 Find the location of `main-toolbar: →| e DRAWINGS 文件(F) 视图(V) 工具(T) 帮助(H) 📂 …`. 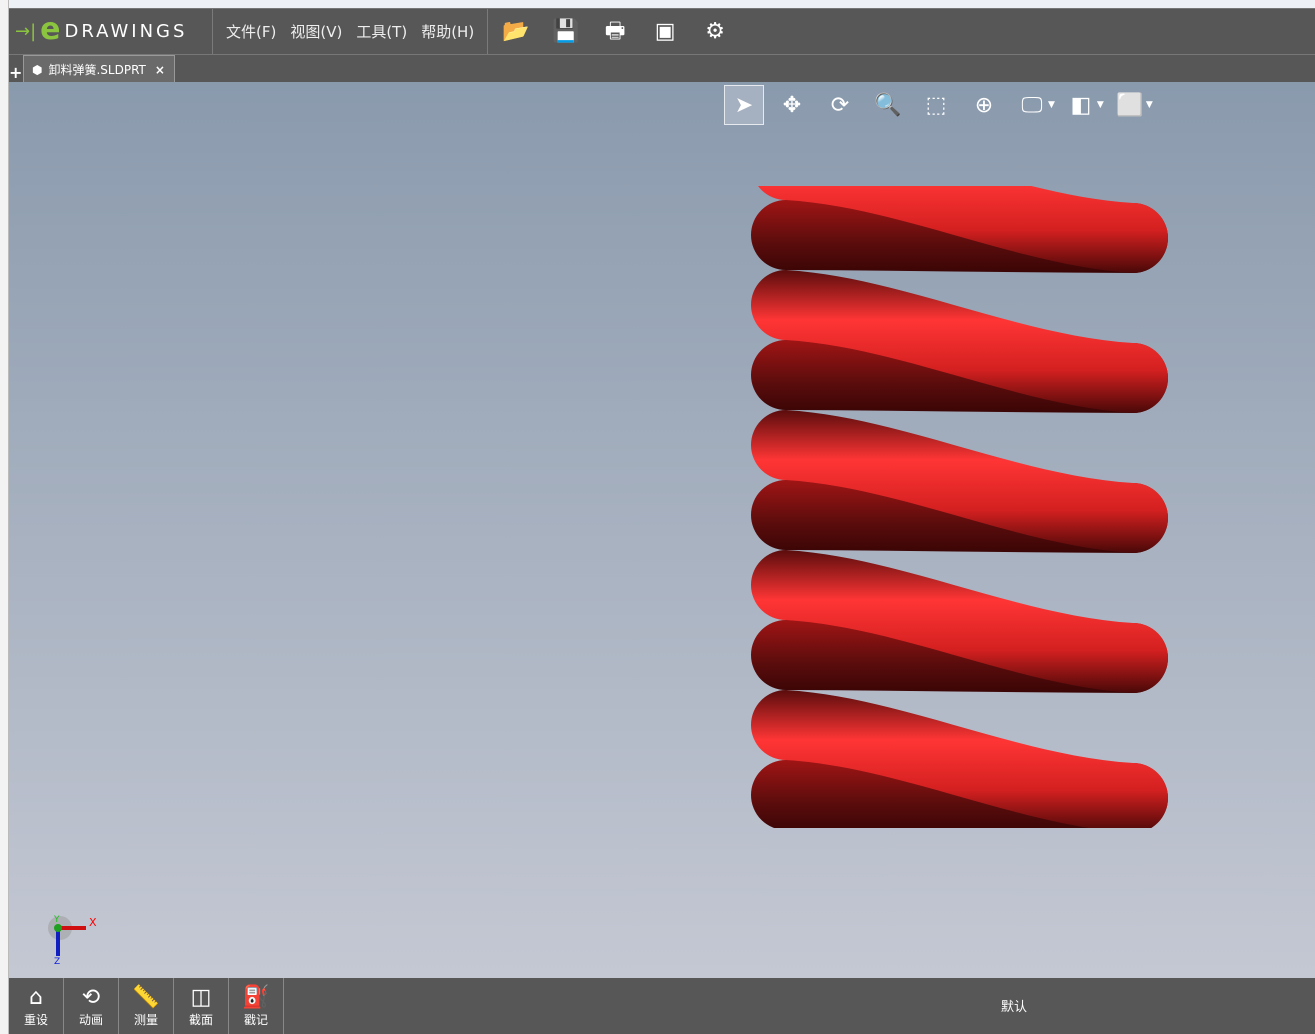

main-toolbar: →| e DRAWINGS 文件(F) 视图(V) 工具(T) 帮助(H) 📂 … is located at coordinates (662, 31).